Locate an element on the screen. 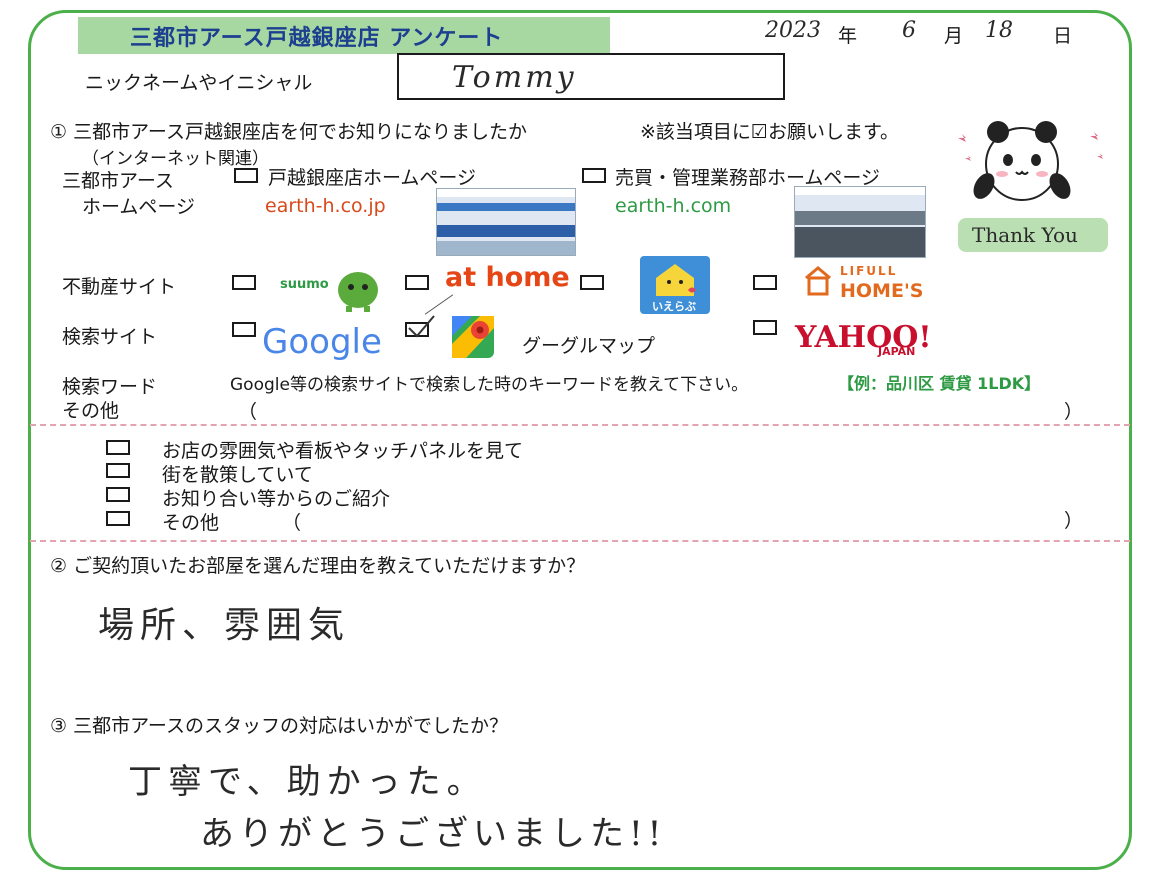 Image resolution: width=1166 pixels, height=884 pixels. yahoo-japan-text: JAPAN is located at coordinates (897, 351).